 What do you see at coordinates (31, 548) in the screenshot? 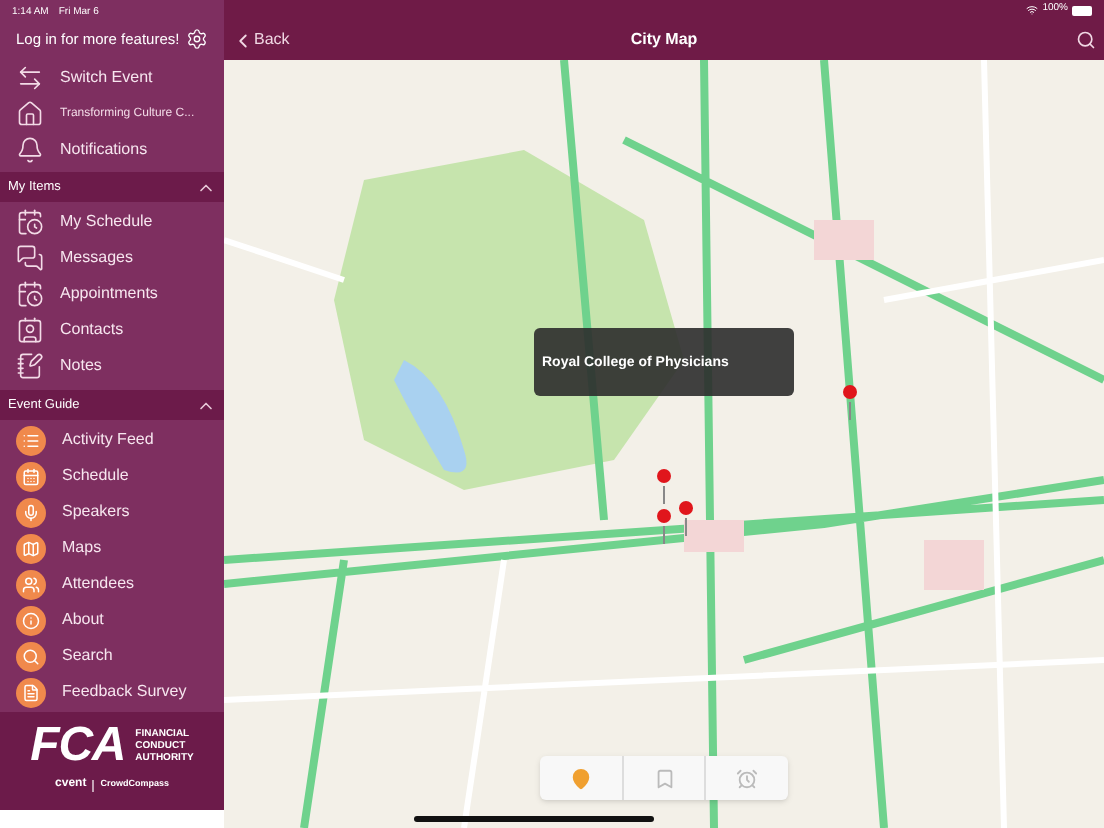
I see `map-icon` at bounding box center [31, 548].